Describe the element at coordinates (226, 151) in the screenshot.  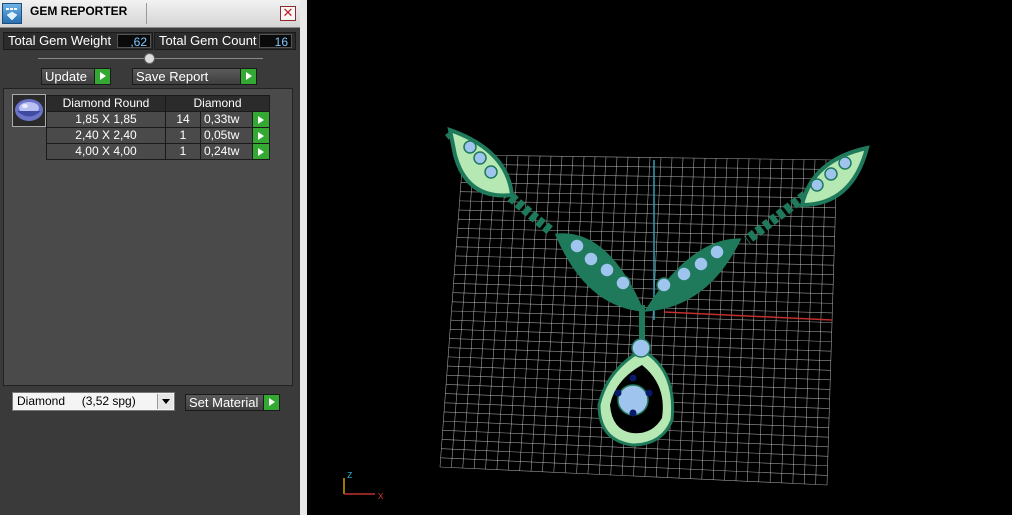
I see `gem-weight: 0,24tw` at that location.